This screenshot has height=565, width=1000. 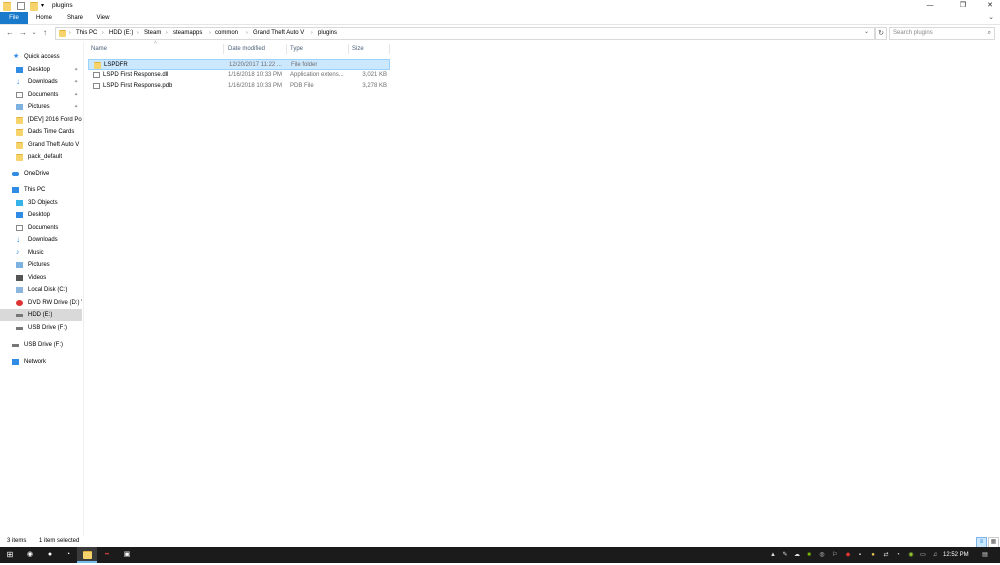 I want to click on tray-icon-5: ⚐, so click(x=835, y=555).